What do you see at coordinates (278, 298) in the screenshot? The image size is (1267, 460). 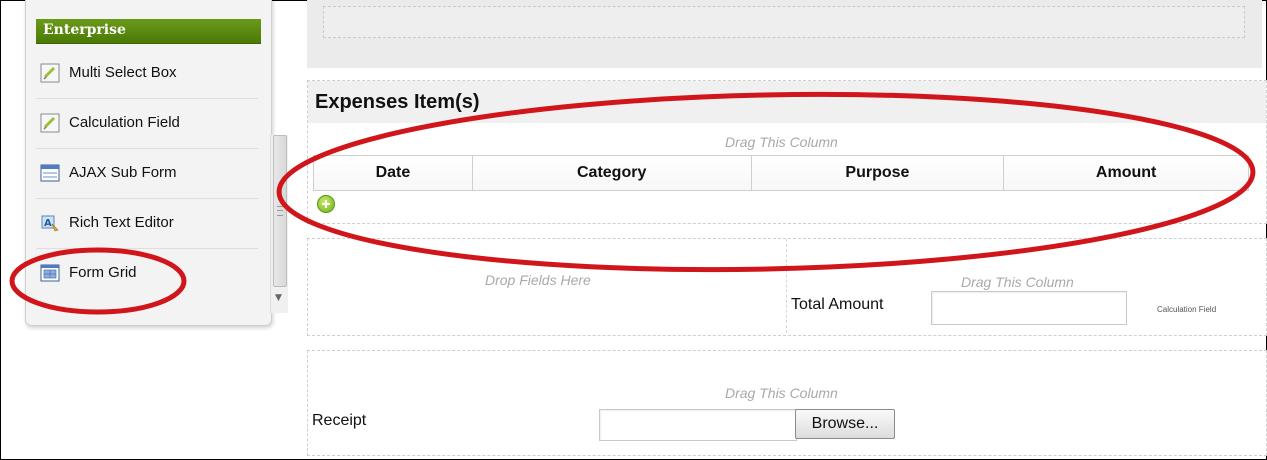 I see `scroll-down-arrow-icon: ▼` at bounding box center [278, 298].